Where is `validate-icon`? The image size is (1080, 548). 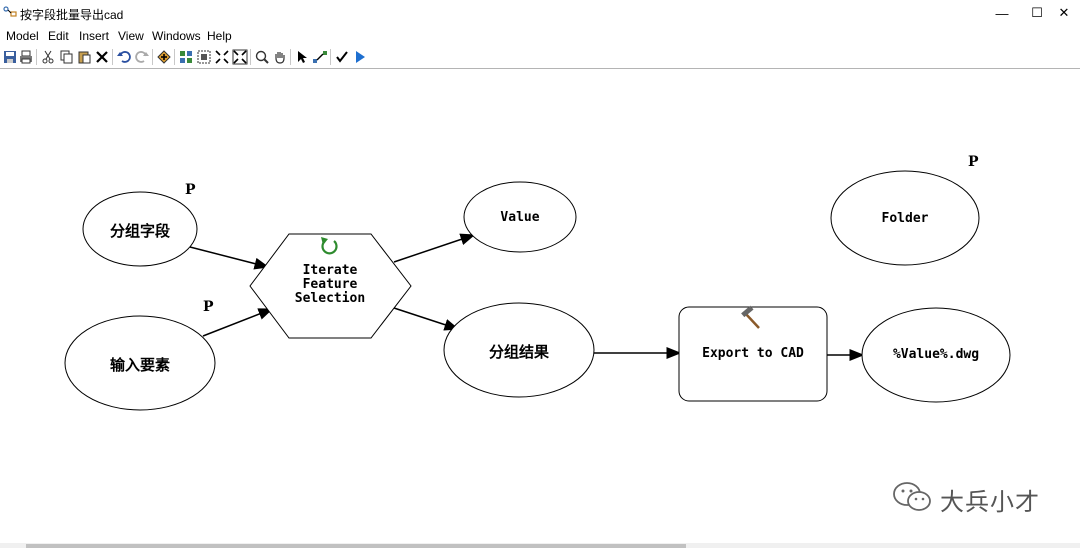
validate-icon is located at coordinates (342, 57).